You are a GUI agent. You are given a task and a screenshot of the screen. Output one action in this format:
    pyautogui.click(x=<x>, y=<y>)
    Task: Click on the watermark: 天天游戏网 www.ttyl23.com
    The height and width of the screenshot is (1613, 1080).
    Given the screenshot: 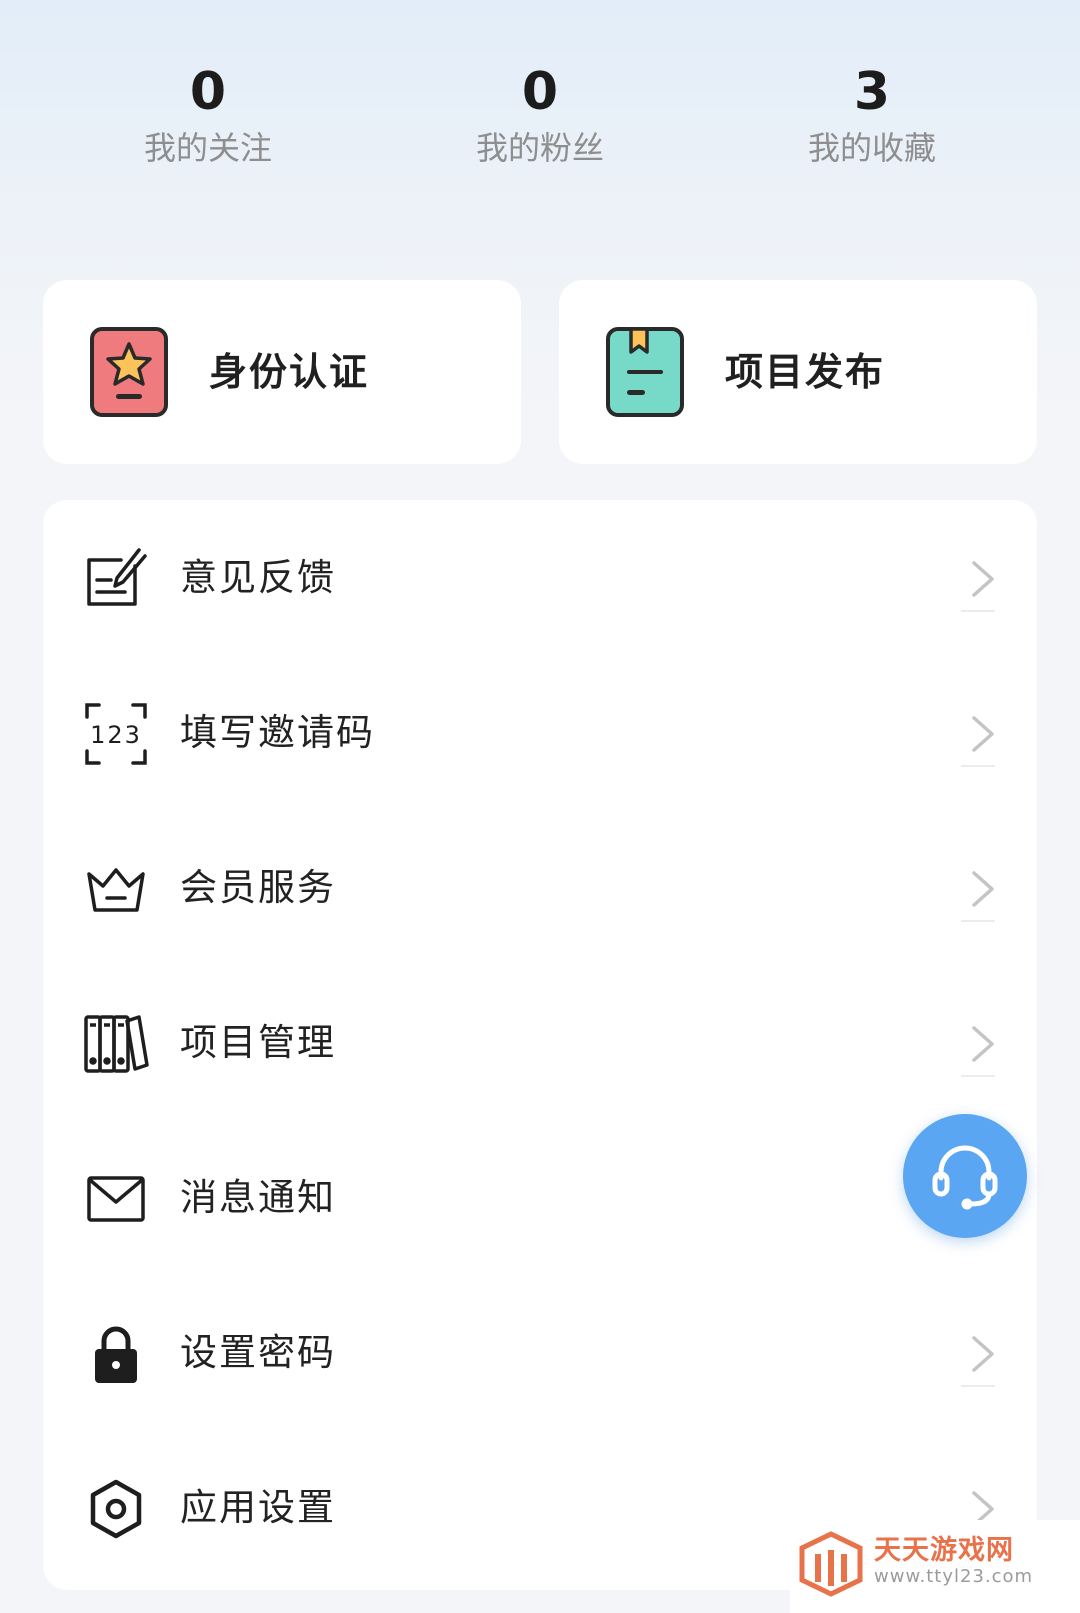 What is the action you would take?
    pyautogui.click(x=935, y=1566)
    